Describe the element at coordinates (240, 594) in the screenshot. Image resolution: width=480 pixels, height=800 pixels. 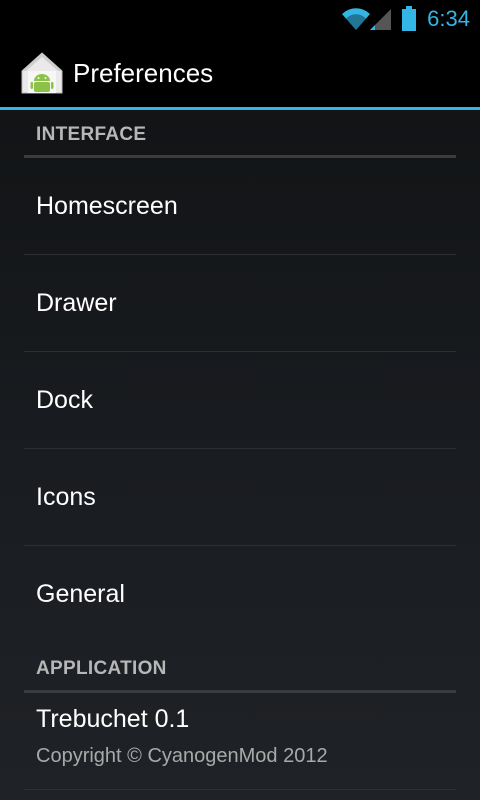
I see `pref-general: General` at that location.